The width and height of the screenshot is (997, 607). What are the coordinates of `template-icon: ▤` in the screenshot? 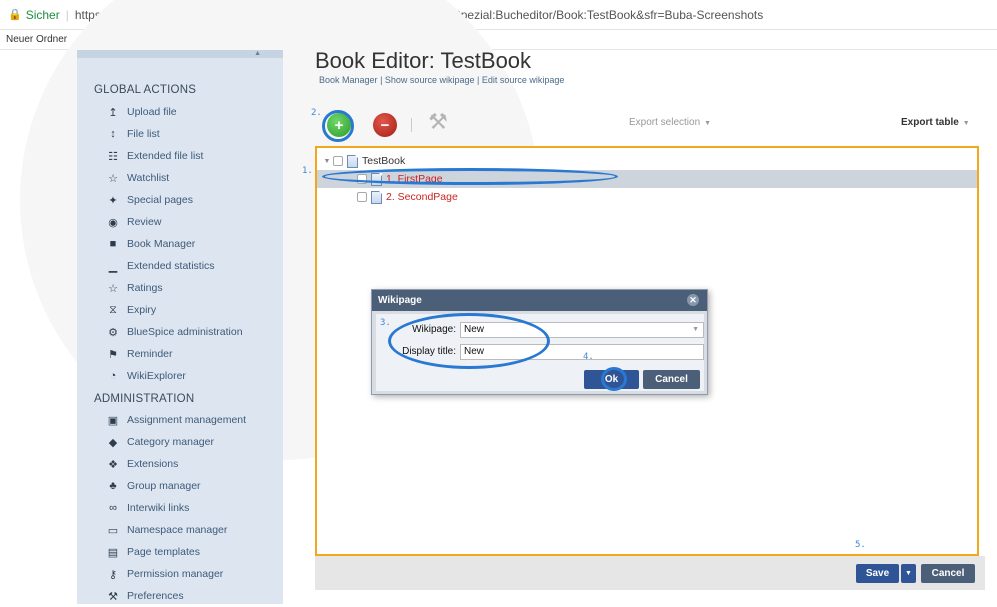 It's located at (113, 552).